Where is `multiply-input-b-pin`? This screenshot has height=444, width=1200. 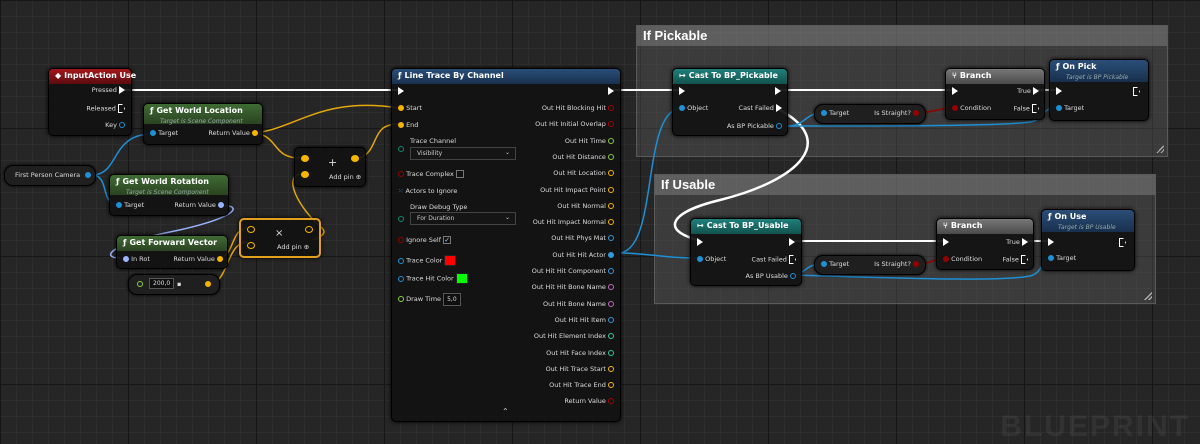 multiply-input-b-pin is located at coordinates (251, 245).